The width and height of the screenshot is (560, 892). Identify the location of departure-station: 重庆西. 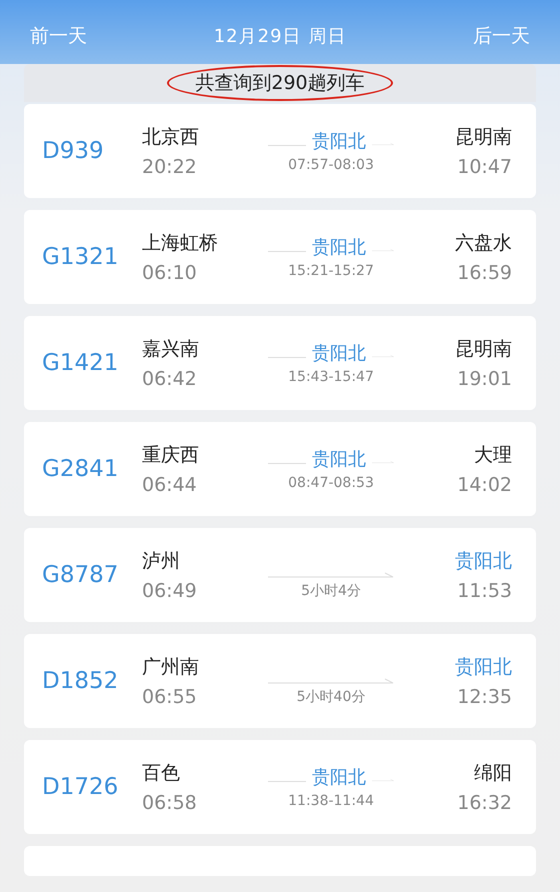
(171, 455).